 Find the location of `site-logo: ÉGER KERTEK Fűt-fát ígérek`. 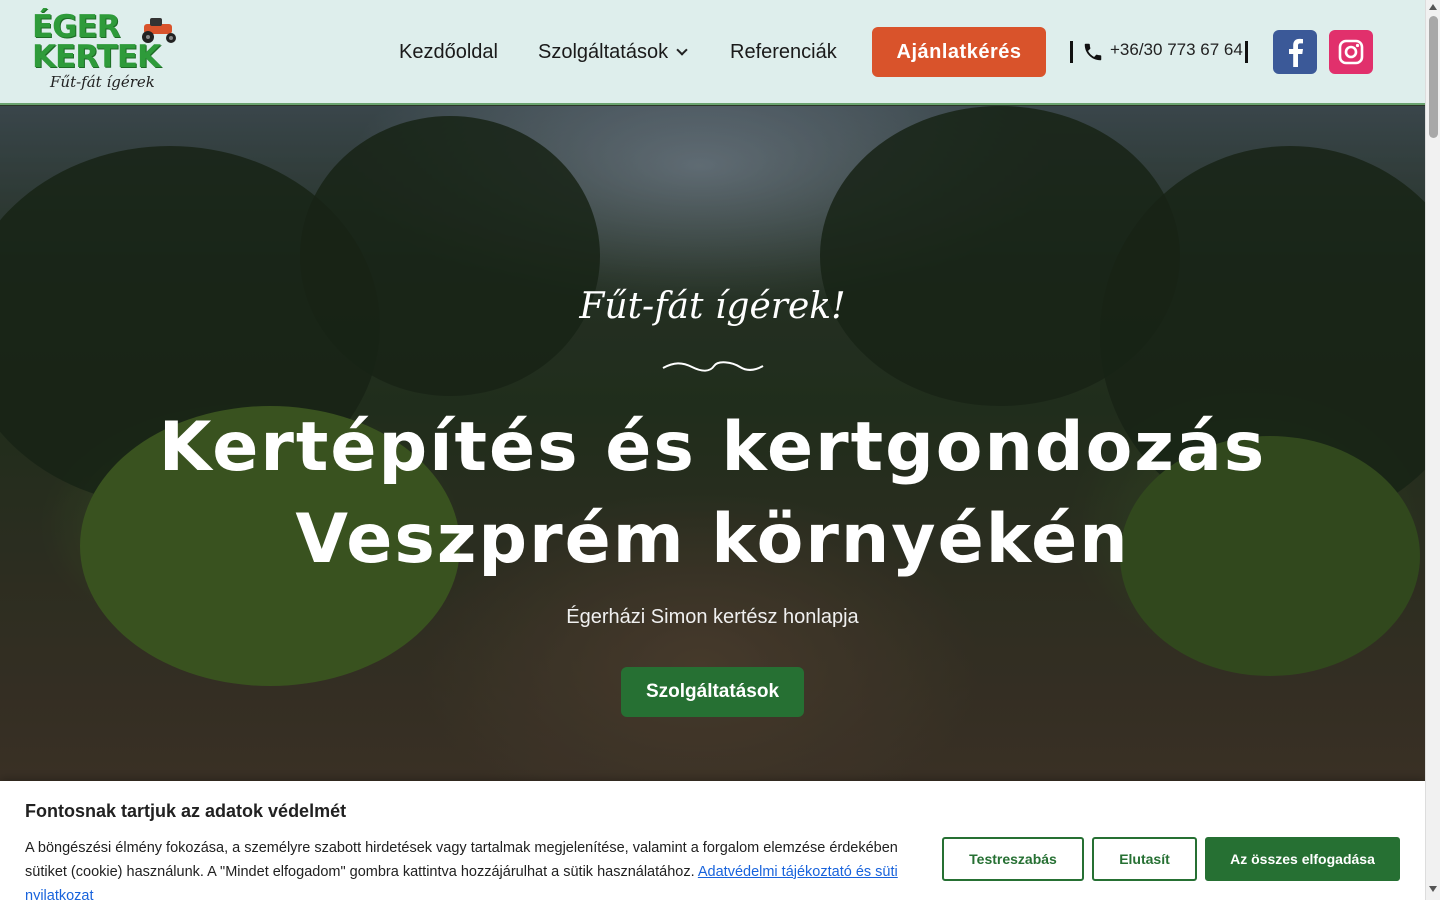

site-logo: ÉGER KERTEK Fűt-fát ígérek is located at coordinates (108, 52).